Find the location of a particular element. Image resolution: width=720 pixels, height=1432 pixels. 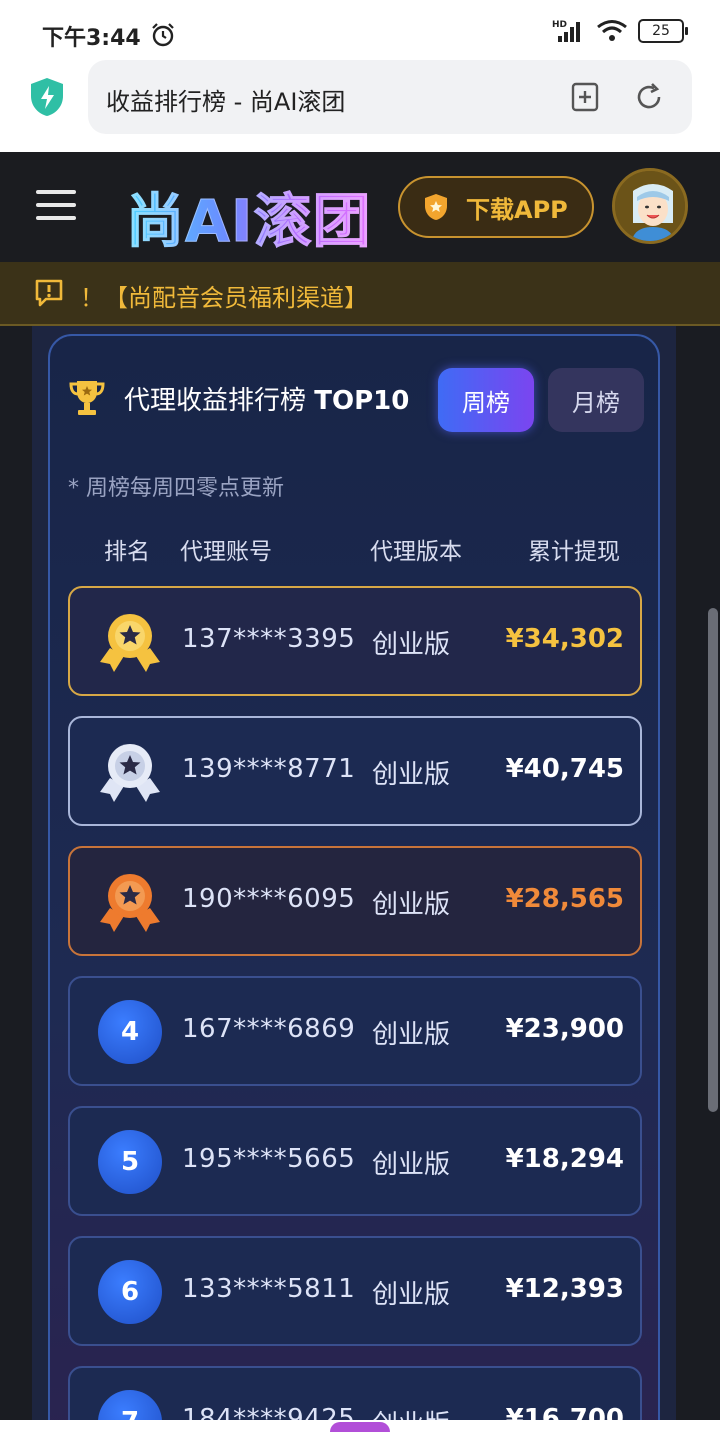

bronze-medal-icon is located at coordinates (130, 903).